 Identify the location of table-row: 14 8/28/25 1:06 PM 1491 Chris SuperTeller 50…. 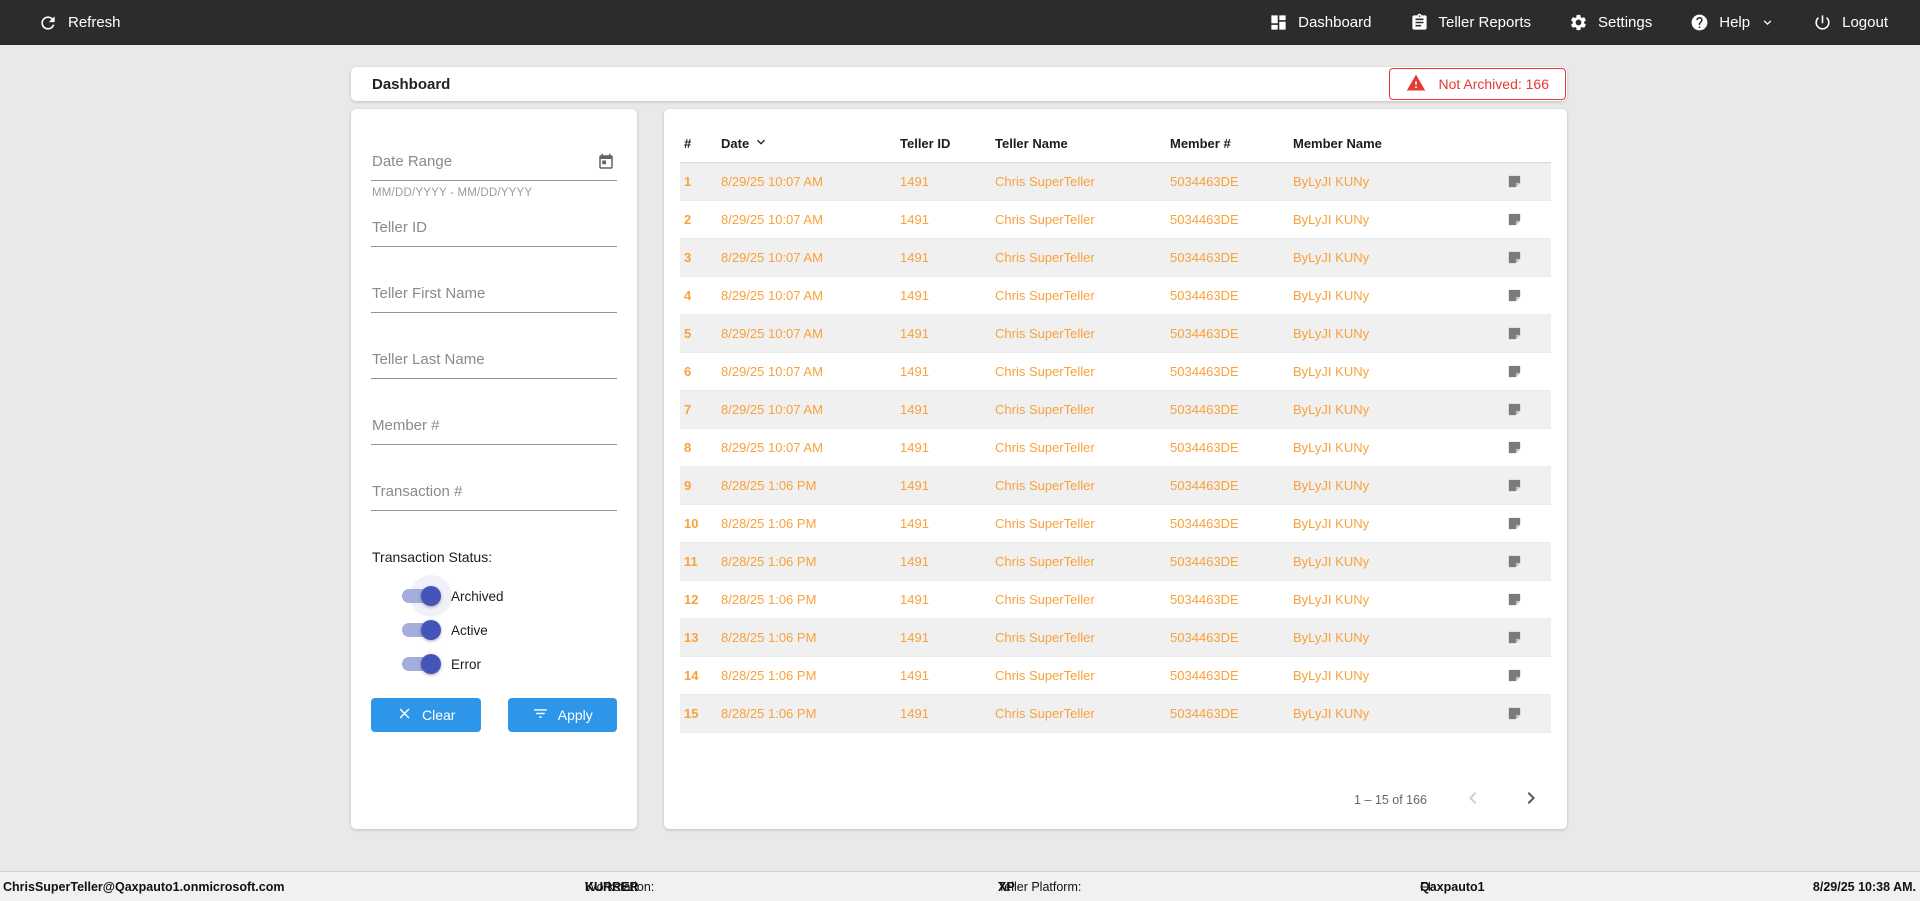
(1115, 676).